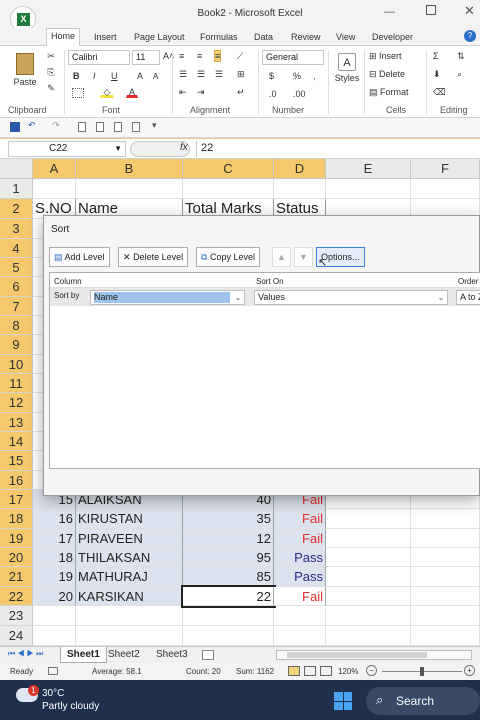 The width and height of the screenshot is (480, 720). I want to click on help-icon: ?, so click(470, 36).